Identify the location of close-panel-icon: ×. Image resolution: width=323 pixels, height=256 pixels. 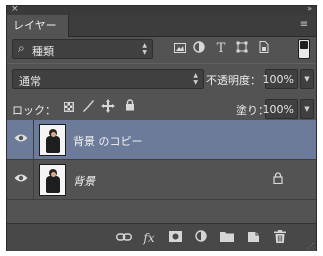
(15, 9).